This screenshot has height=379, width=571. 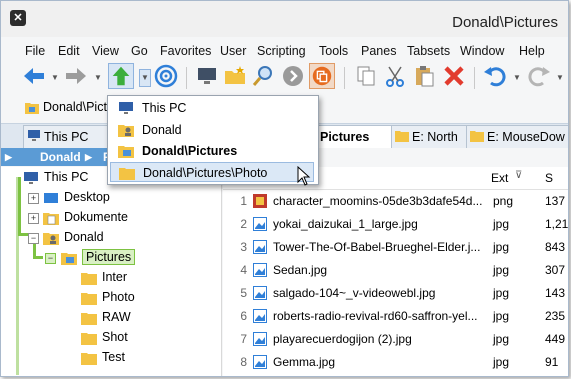 I want to click on menu-help: Help, so click(x=532, y=51).